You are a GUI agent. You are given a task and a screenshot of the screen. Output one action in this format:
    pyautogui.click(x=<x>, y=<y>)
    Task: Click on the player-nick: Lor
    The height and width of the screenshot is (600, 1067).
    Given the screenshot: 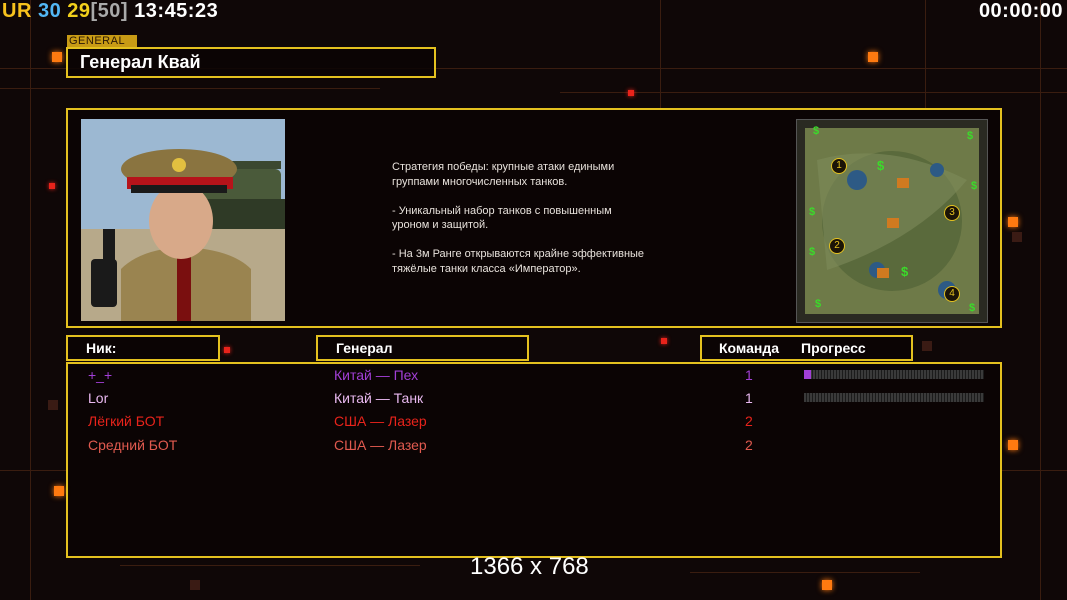 What is the action you would take?
    pyautogui.click(x=98, y=398)
    